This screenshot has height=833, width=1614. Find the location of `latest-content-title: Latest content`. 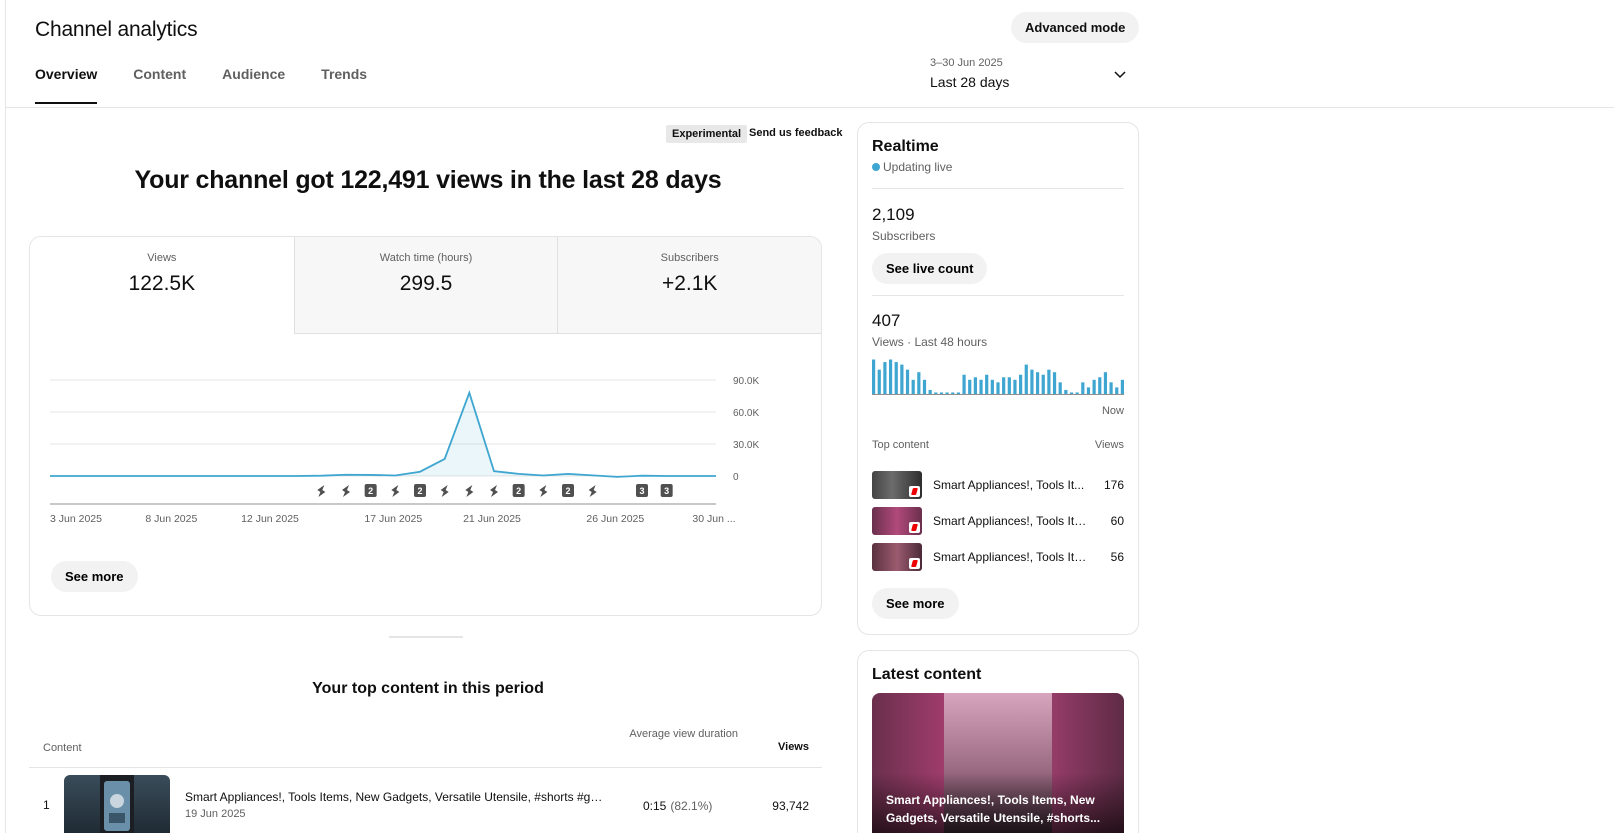

latest-content-title: Latest content is located at coordinates (927, 674).